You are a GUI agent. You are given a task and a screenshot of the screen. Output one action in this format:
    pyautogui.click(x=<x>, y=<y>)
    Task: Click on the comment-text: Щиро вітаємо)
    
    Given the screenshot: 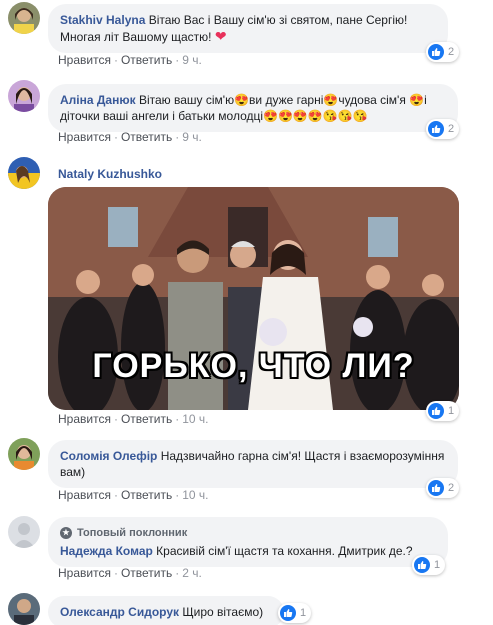 What is the action you would take?
    pyautogui.click(x=223, y=612)
    